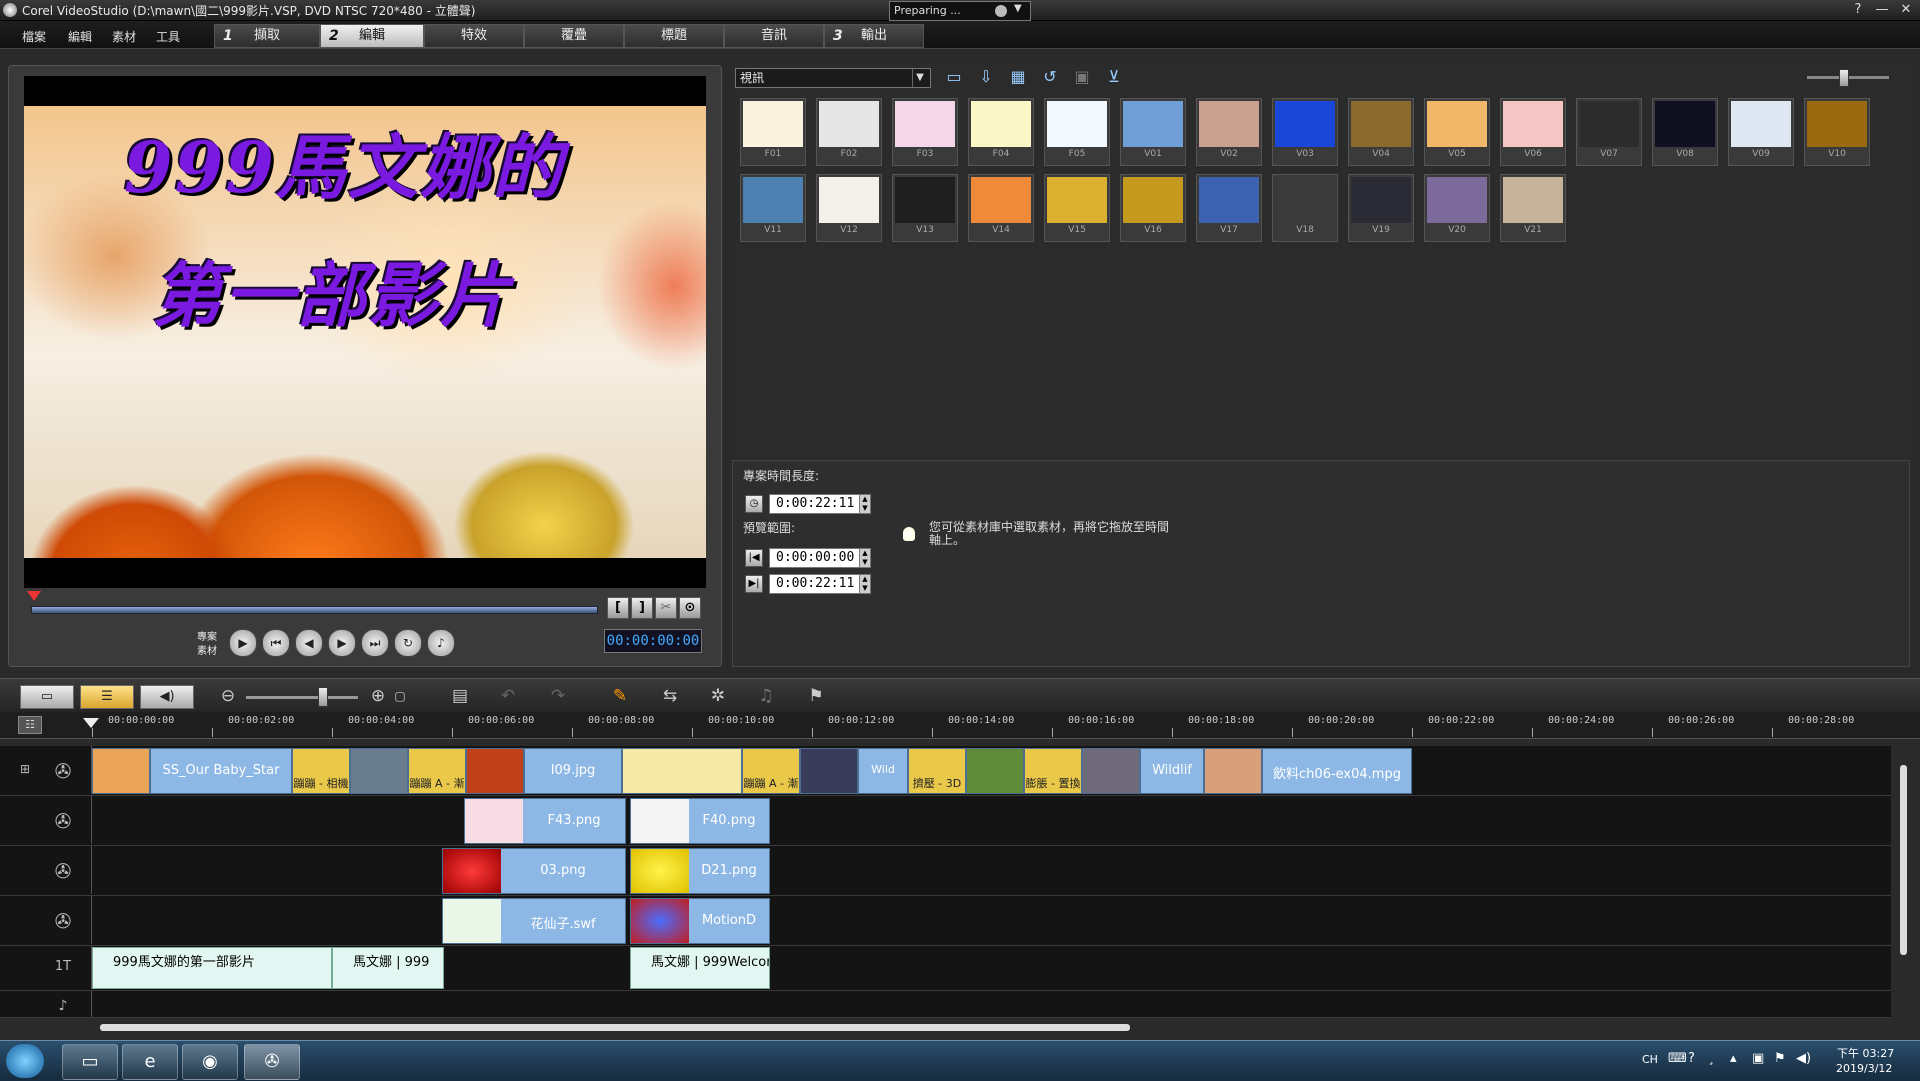 This screenshot has width=1920, height=1081. Describe the element at coordinates (228, 696) in the screenshot. I see `zoom-out-icon: ⊖` at that location.